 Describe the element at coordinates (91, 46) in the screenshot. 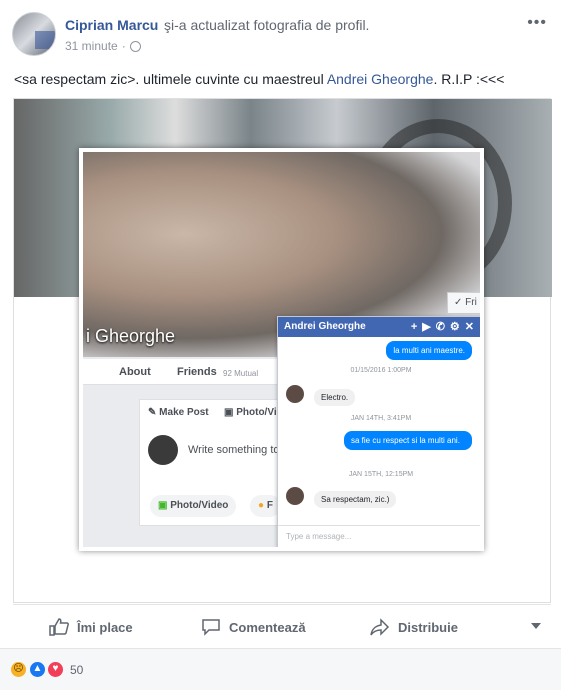

I see `post-time: 31 minute` at that location.